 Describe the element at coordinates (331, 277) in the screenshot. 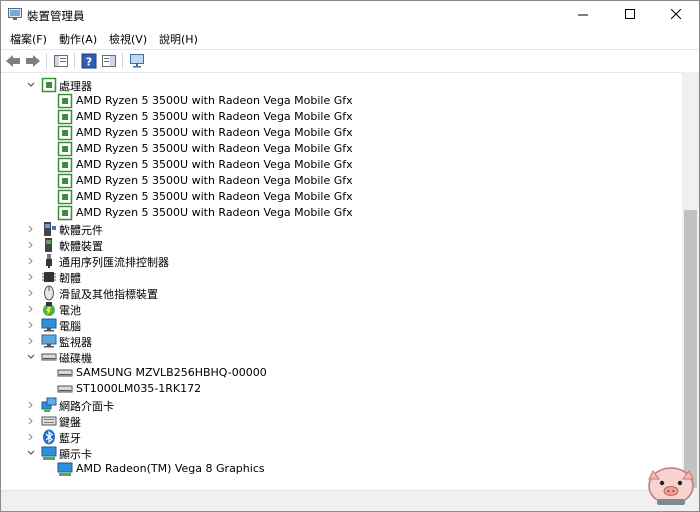

I see `tree-node-firmware: 韌體` at that location.